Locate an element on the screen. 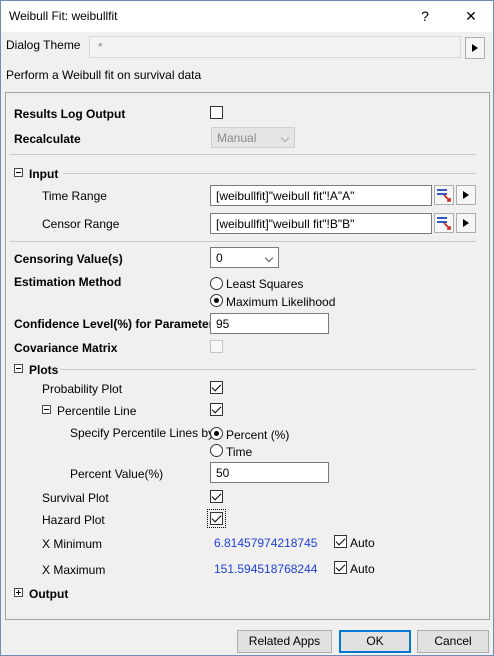 This screenshot has height=656, width=494. covariance-matrix-label: Covariance Matrix is located at coordinates (66, 348).